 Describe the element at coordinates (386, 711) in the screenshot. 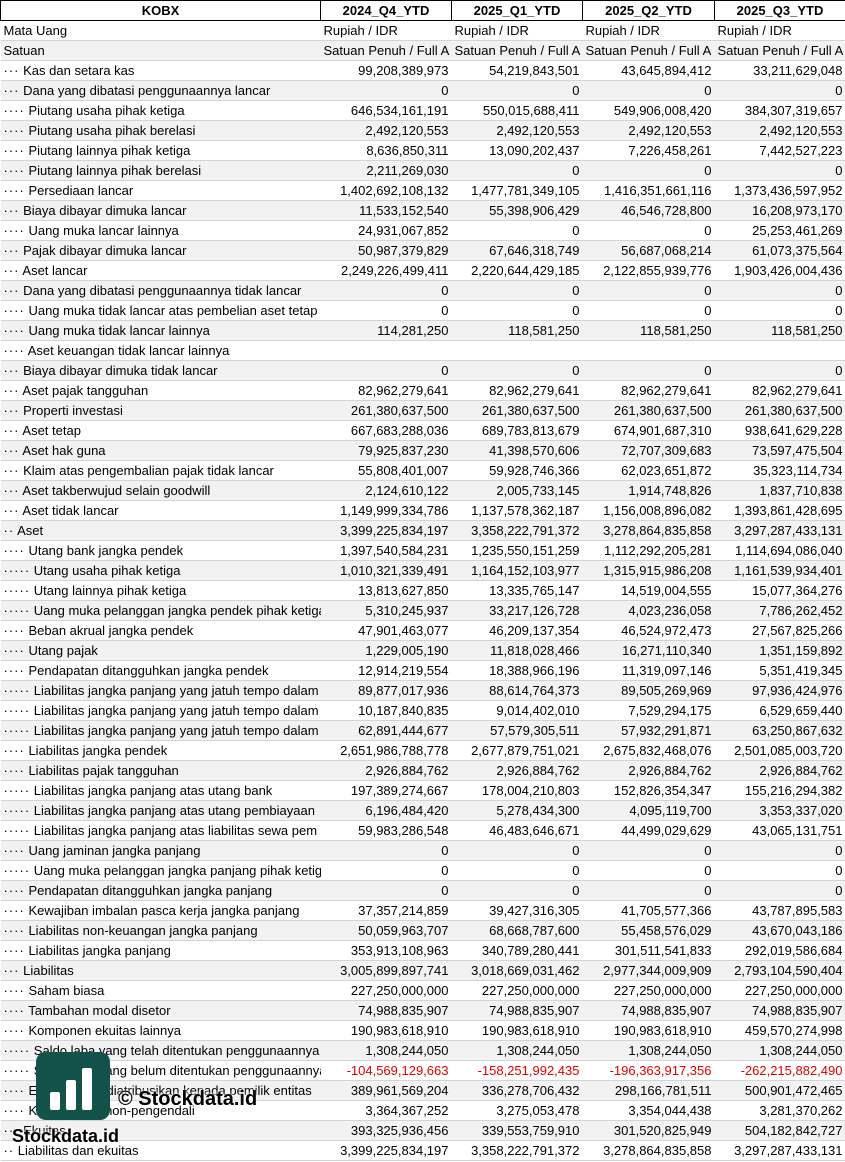

I see `row-value: 10,187,840,835` at that location.